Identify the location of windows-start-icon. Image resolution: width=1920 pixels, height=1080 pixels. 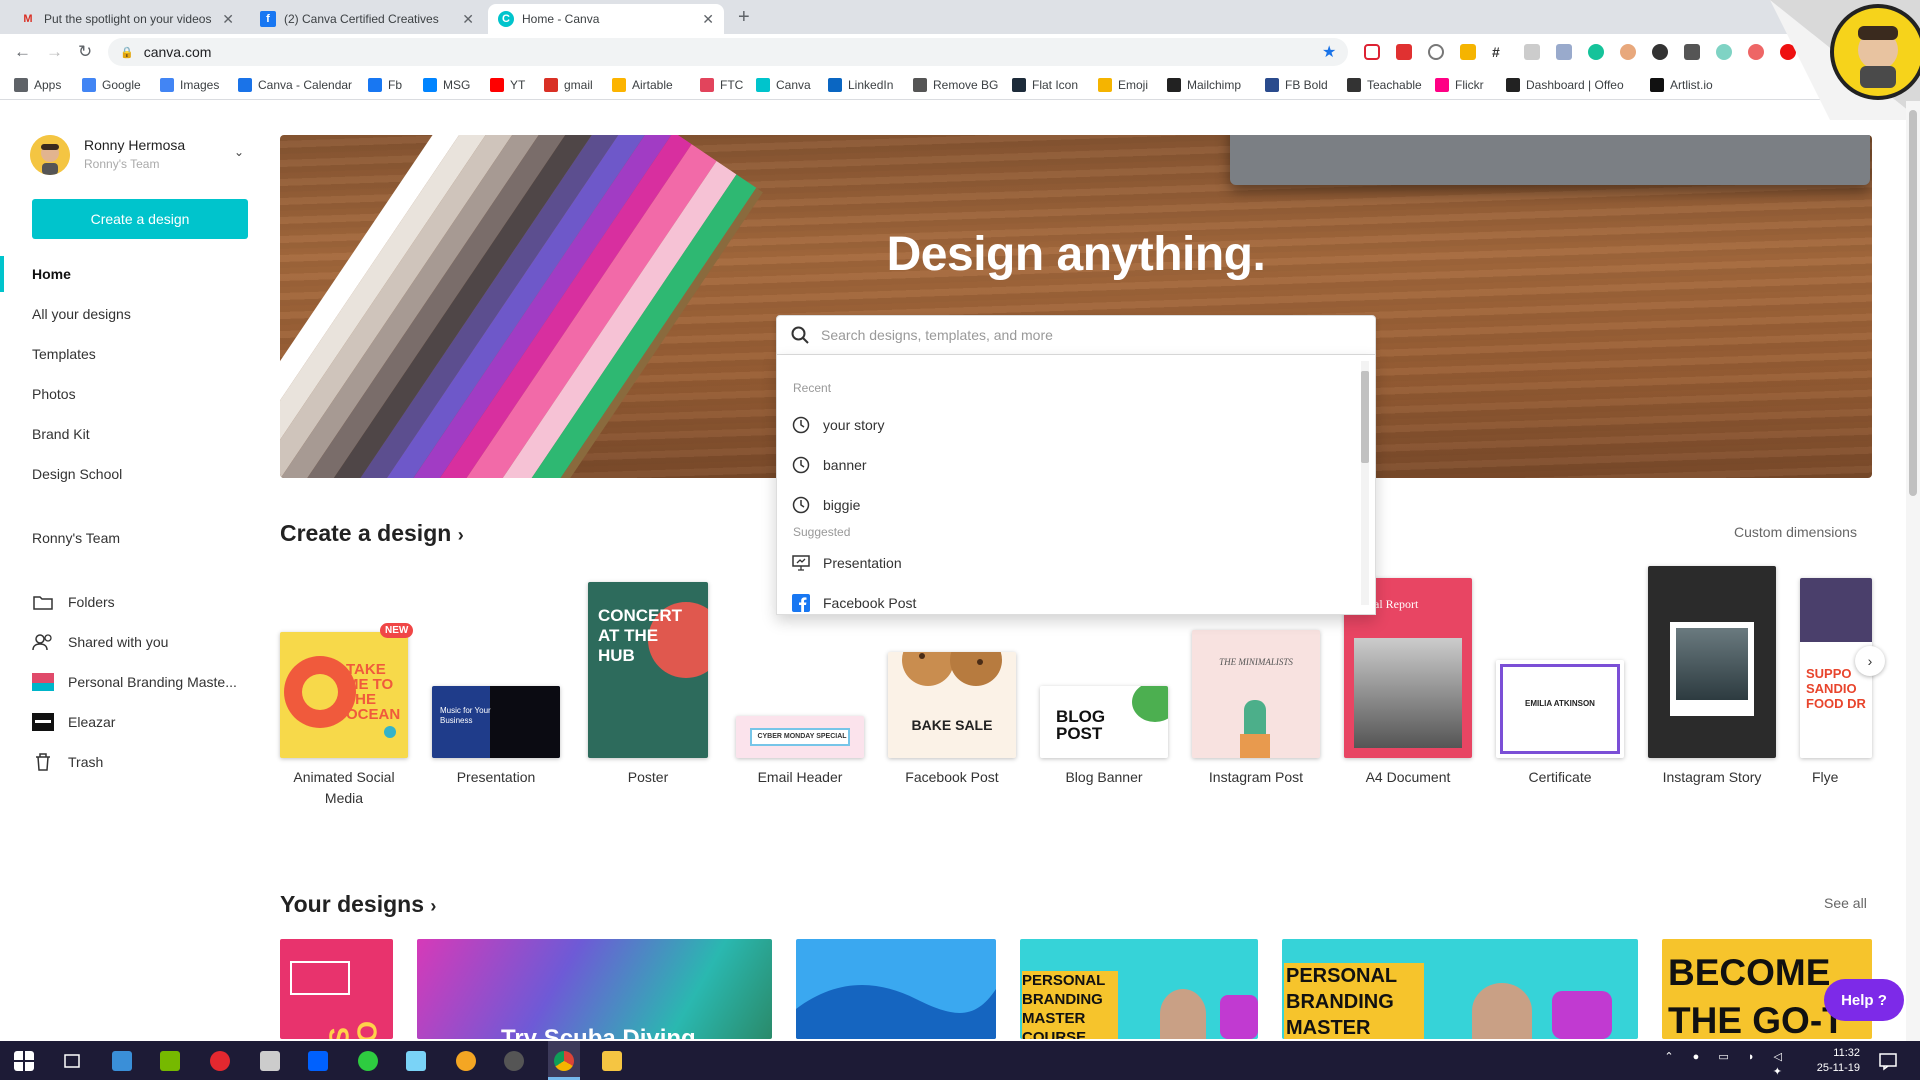
(24, 1061).